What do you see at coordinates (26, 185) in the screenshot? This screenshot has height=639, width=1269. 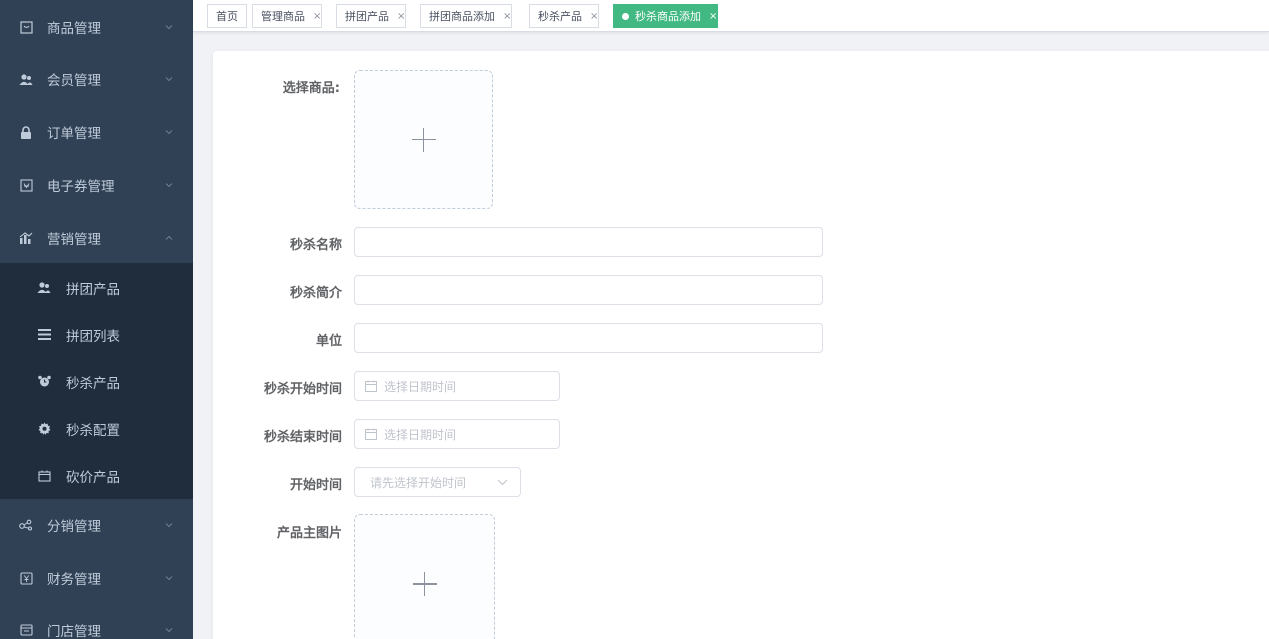 I see `coupon-icon` at bounding box center [26, 185].